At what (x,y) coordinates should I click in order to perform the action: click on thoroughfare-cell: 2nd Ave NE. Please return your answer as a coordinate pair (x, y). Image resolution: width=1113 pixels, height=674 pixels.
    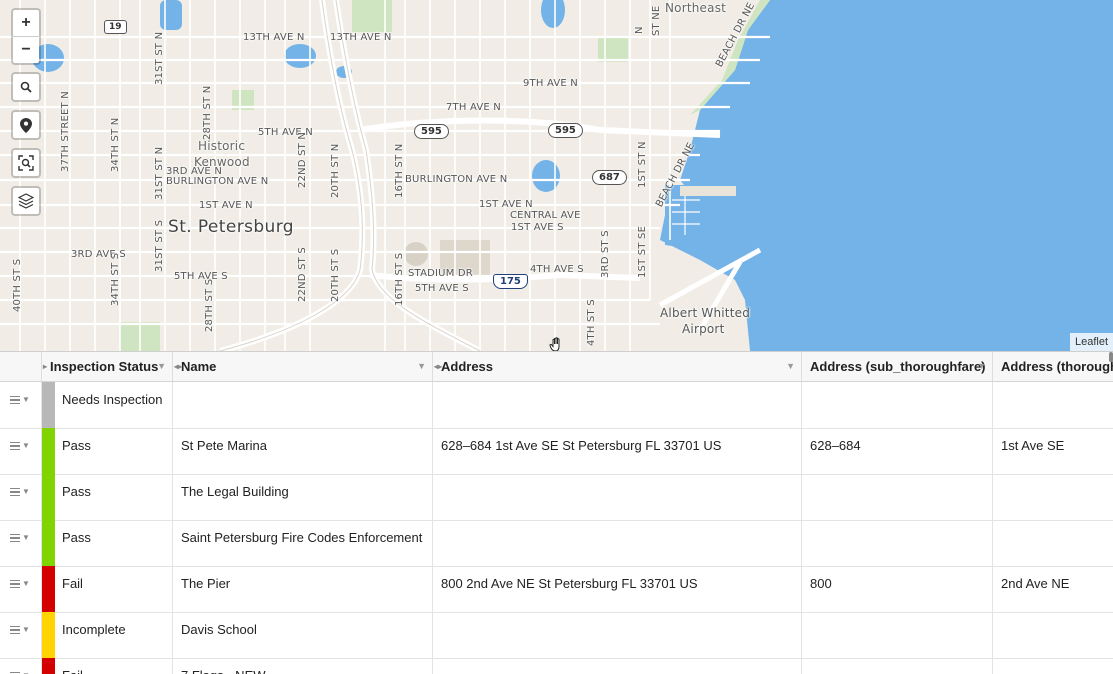
    Looking at the image, I should click on (1053, 589).